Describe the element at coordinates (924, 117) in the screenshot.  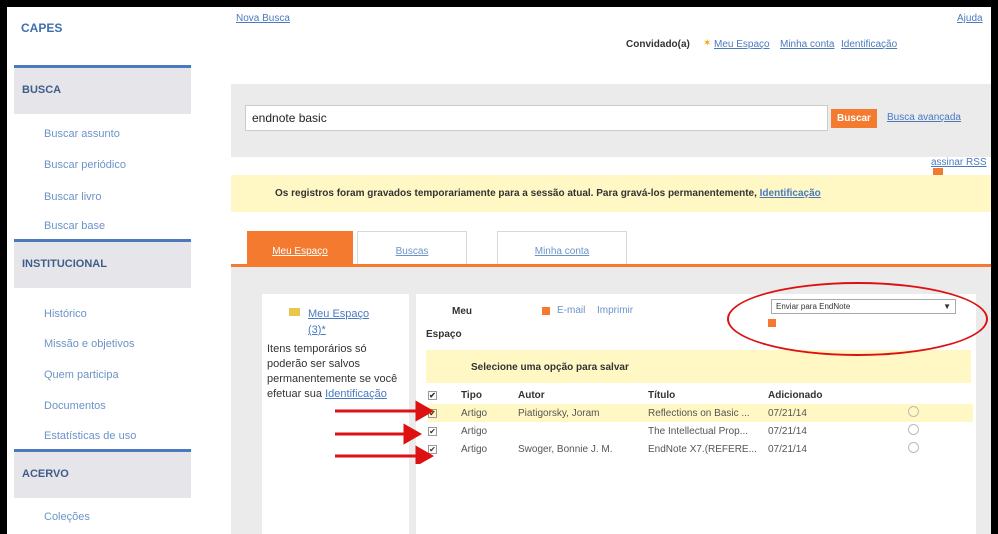
I see `advanced-search-link: Busca avançada` at that location.